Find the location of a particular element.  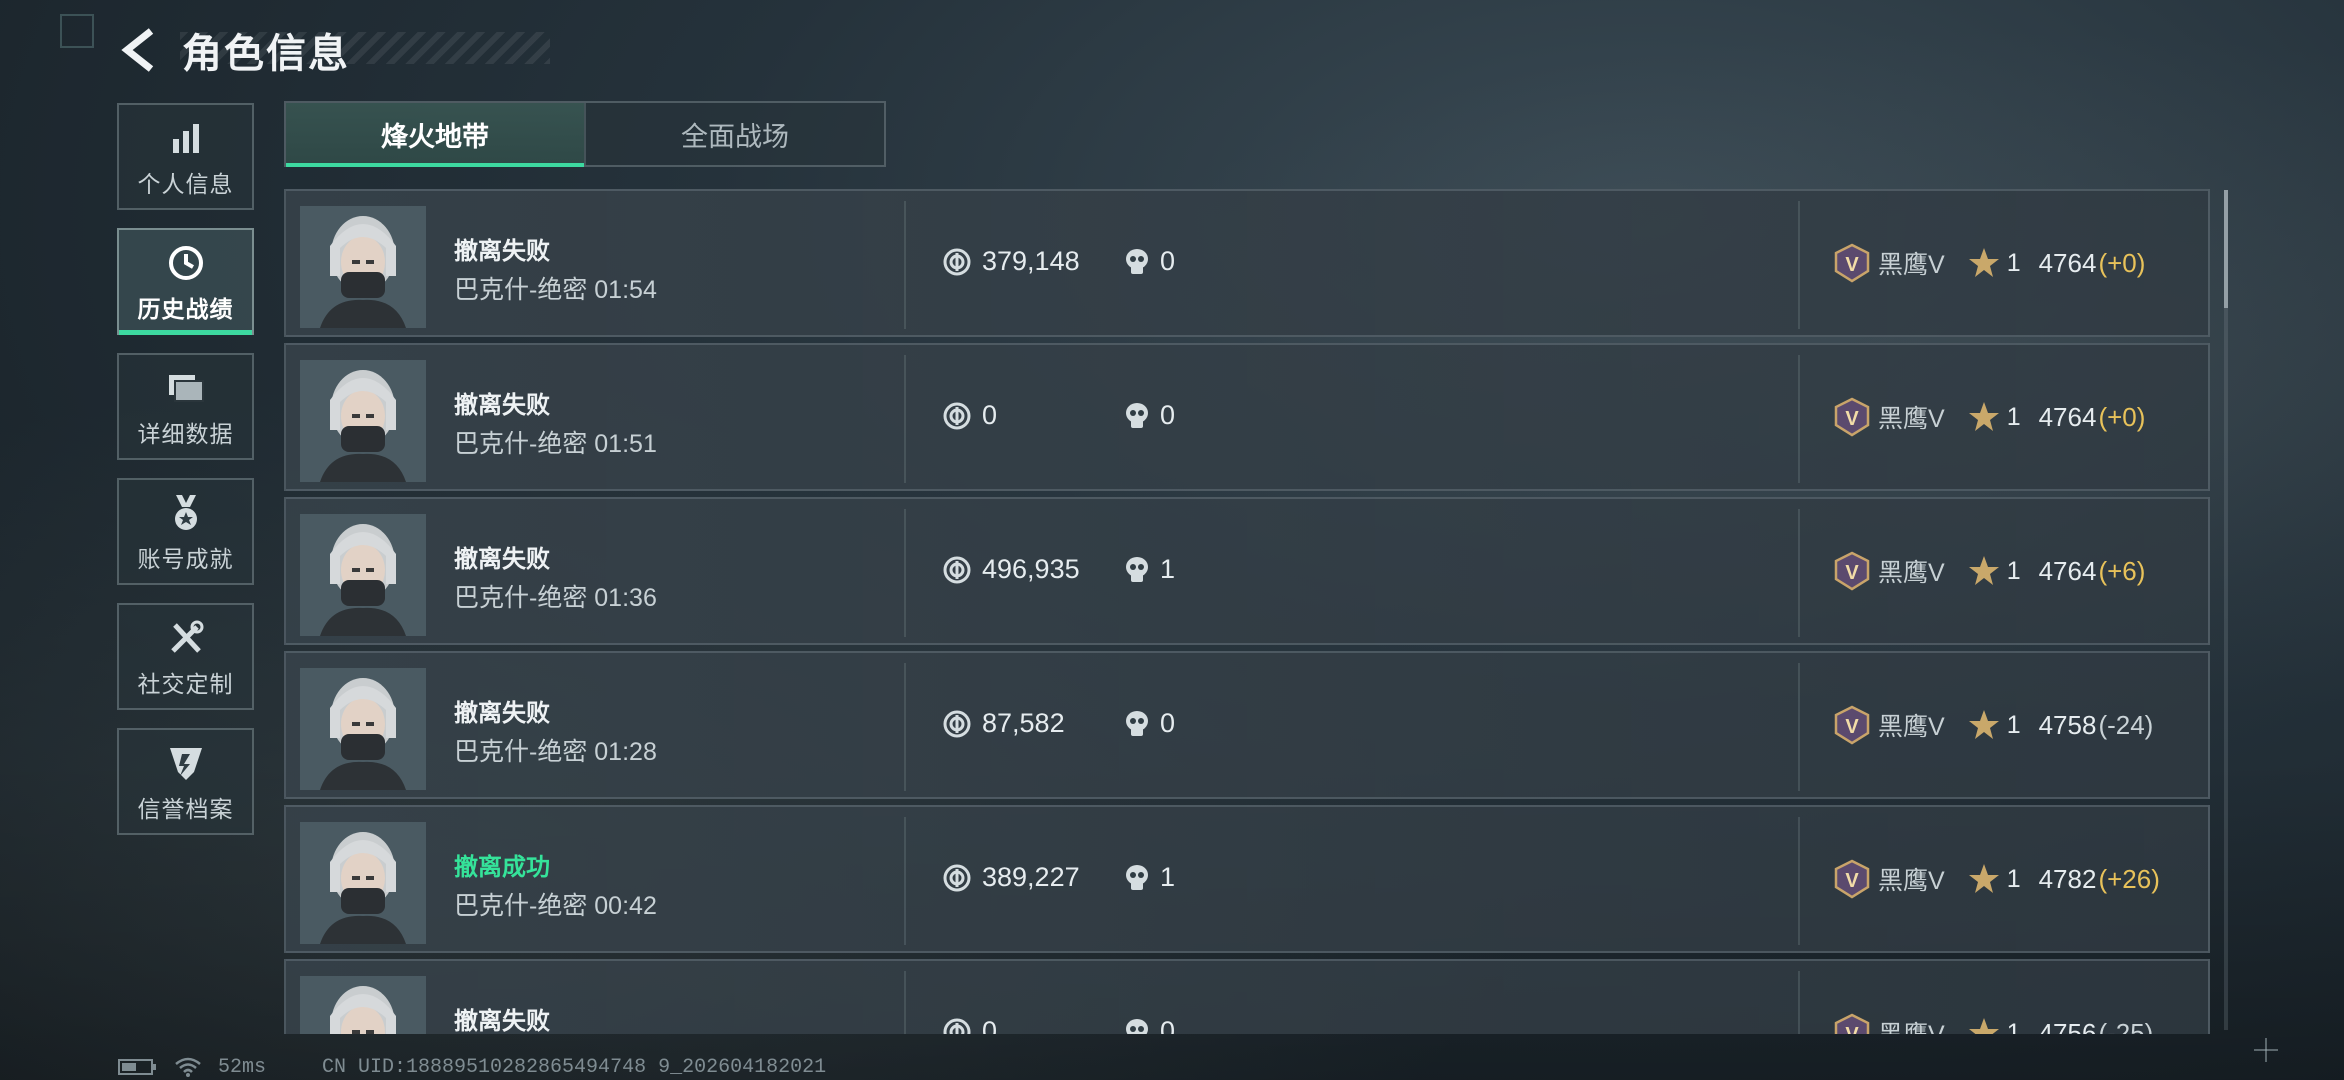

scrollbar-thumb is located at coordinates (2226, 249).